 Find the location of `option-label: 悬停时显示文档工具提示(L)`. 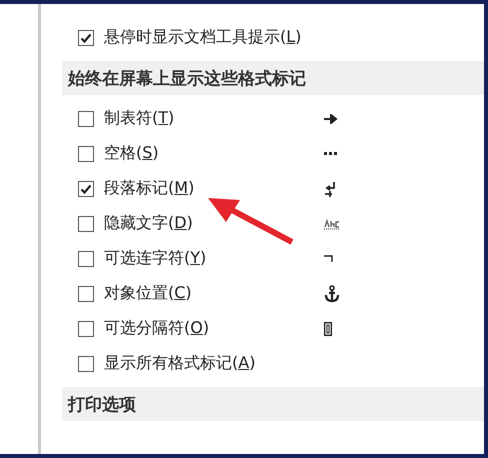

option-label: 悬停时显示文档工具提示(L) is located at coordinates (203, 37).